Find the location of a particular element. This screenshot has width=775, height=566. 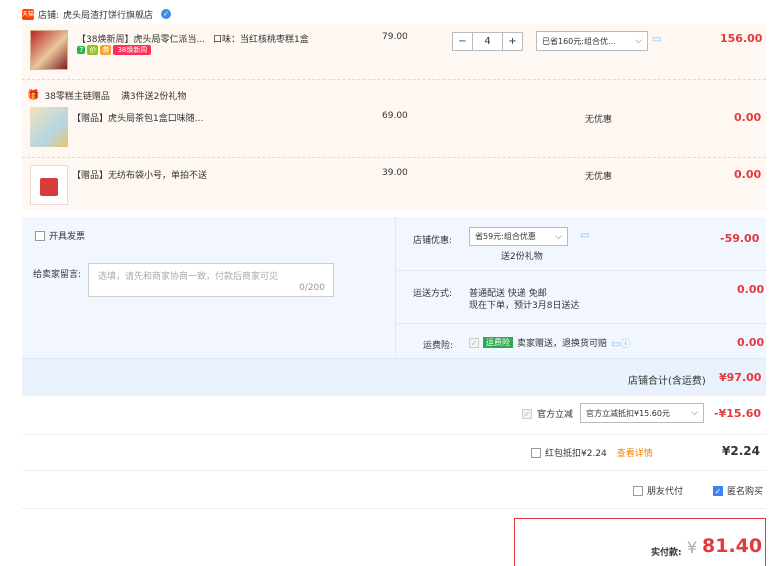

store-discount-amount: -59.00 is located at coordinates (740, 238).